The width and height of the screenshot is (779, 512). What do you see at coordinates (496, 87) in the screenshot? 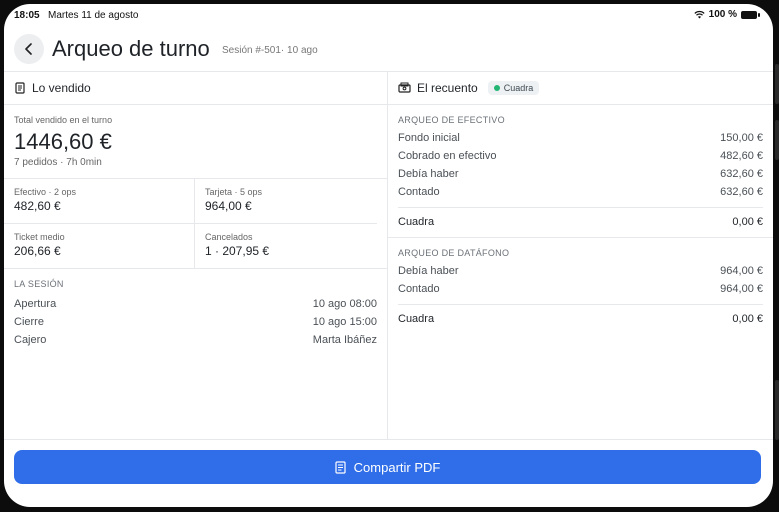
I see `success-dot-icon` at bounding box center [496, 87].